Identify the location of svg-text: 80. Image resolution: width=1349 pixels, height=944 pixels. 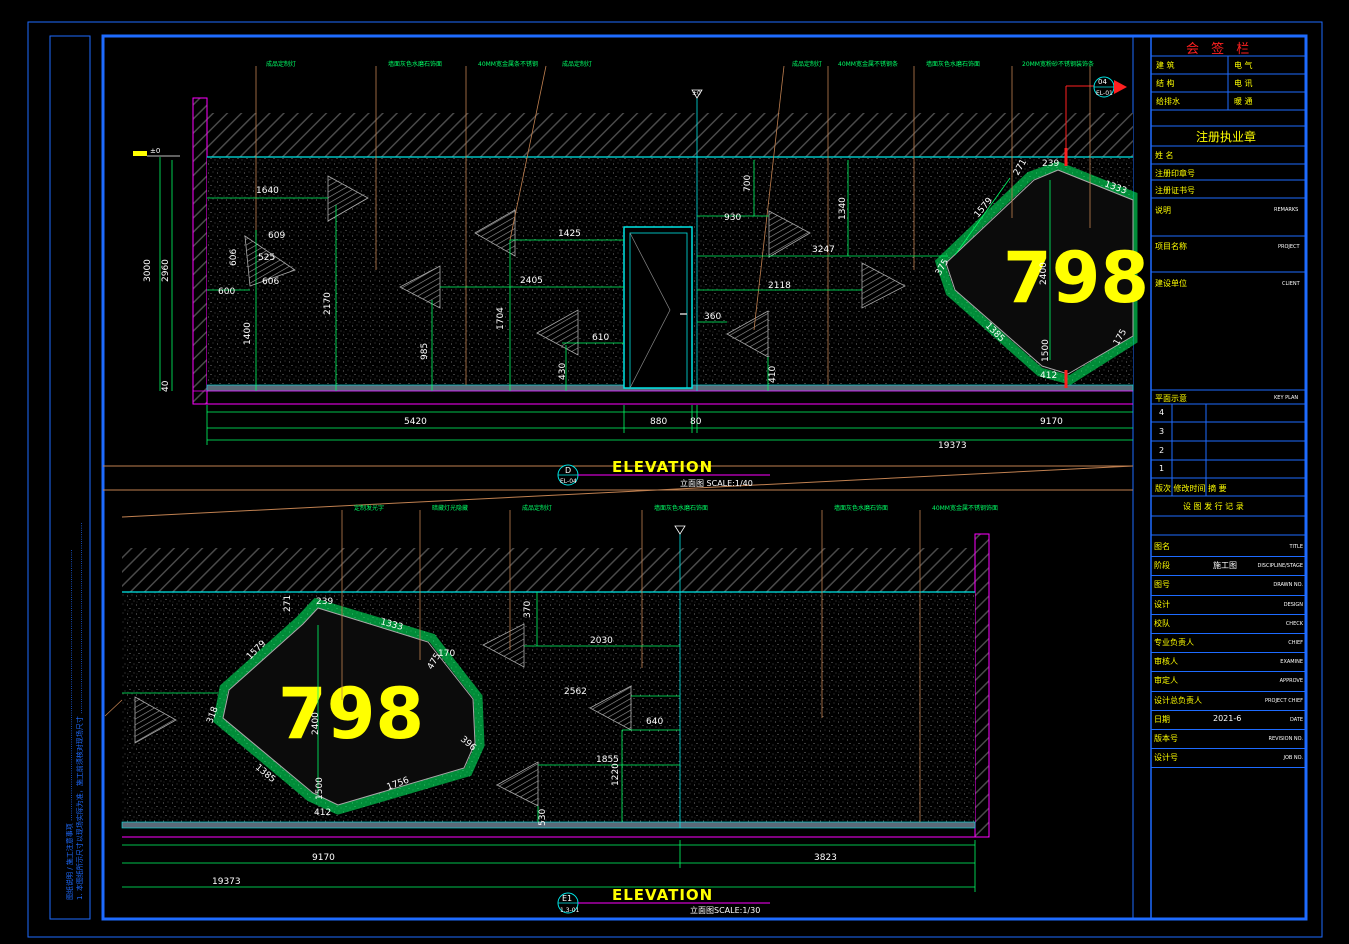
(696, 422).